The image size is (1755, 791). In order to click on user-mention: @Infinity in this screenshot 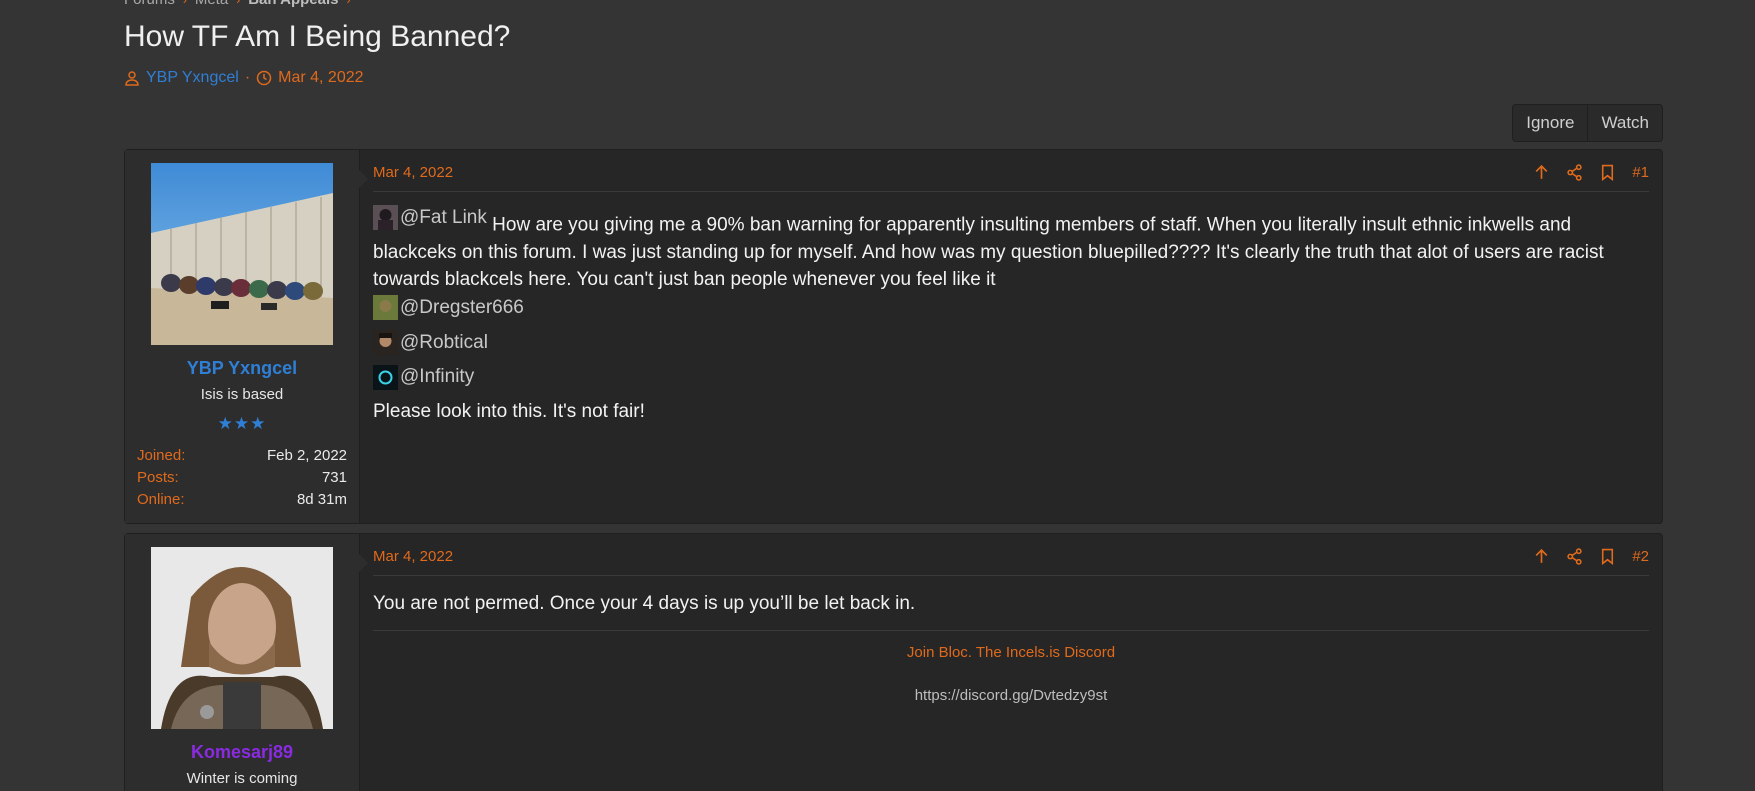, I will do `click(423, 377)`.